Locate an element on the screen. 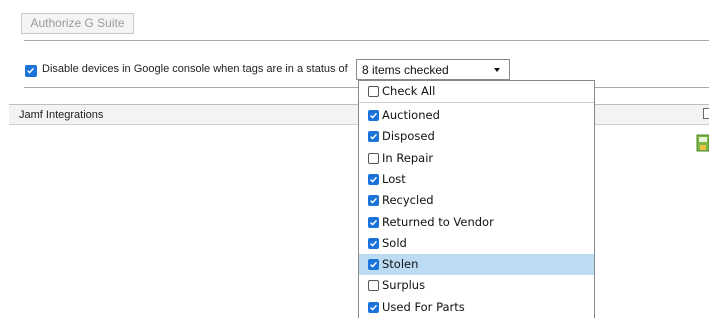 The width and height of the screenshot is (709, 318). status-option: In Repair is located at coordinates (476, 158).